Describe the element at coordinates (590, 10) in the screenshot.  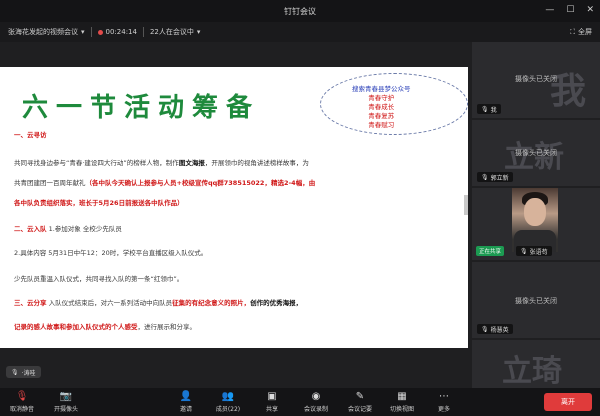
I see `close-button: ✕` at that location.